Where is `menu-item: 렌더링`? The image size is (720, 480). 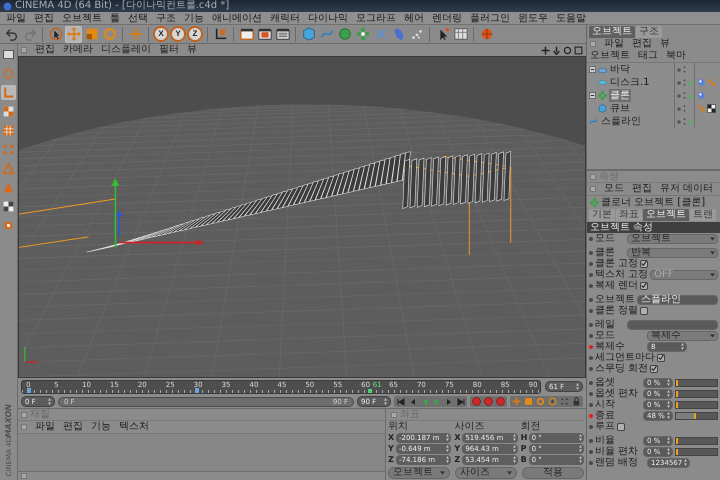
menu-item: 렌더링 is located at coordinates (447, 18).